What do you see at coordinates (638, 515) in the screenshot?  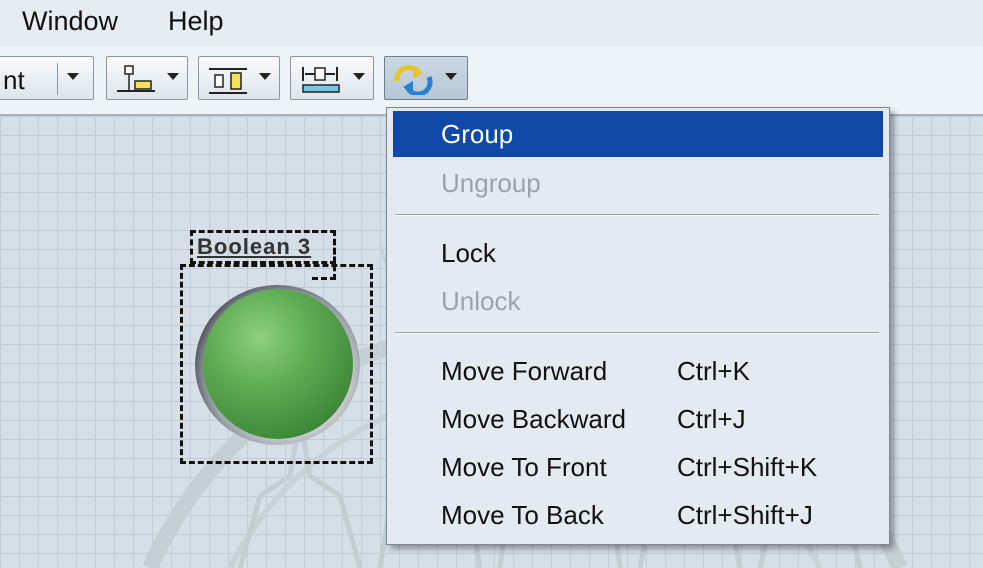 I see `menu-item-move-to-back: Move To Back Ctrl+Shift+J` at bounding box center [638, 515].